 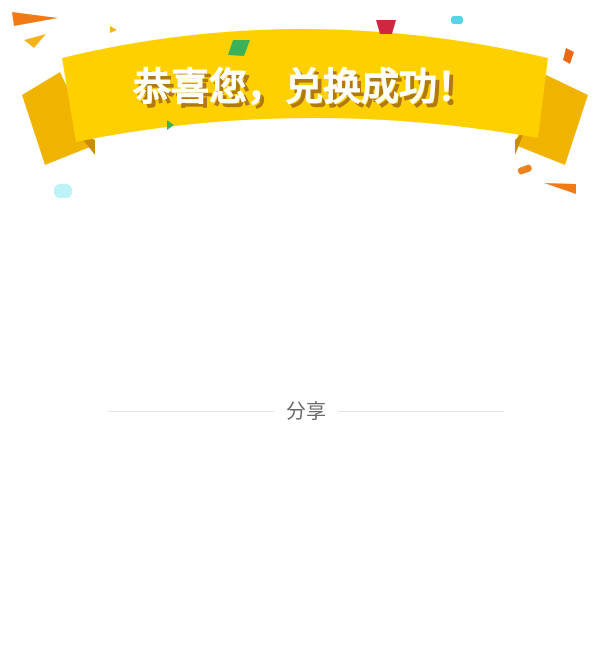 I want to click on share-button: 分享, so click(x=306, y=411).